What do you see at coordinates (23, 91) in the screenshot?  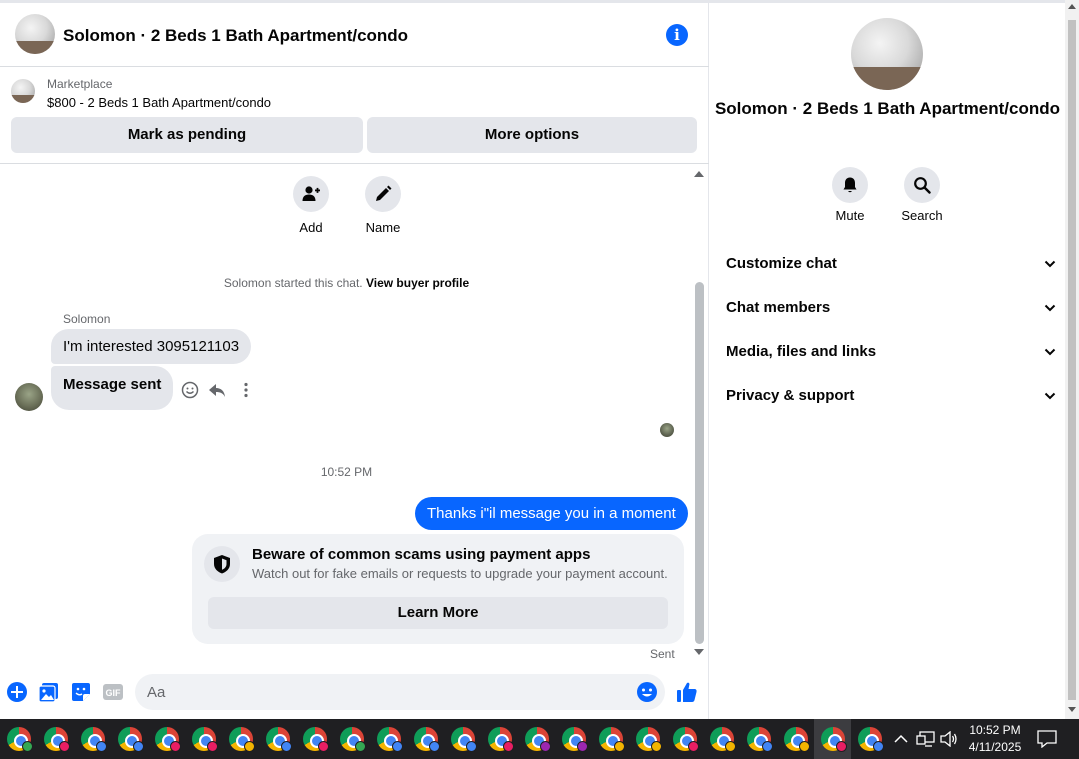 I see `listing-thumbnail` at bounding box center [23, 91].